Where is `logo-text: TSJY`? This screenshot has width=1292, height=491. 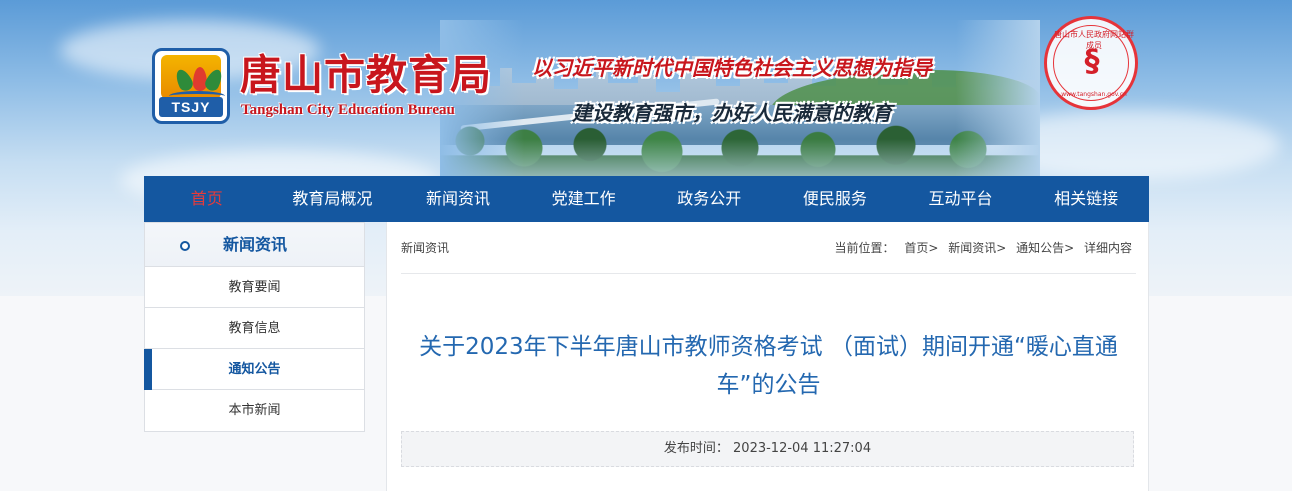
logo-text: TSJY is located at coordinates (191, 107).